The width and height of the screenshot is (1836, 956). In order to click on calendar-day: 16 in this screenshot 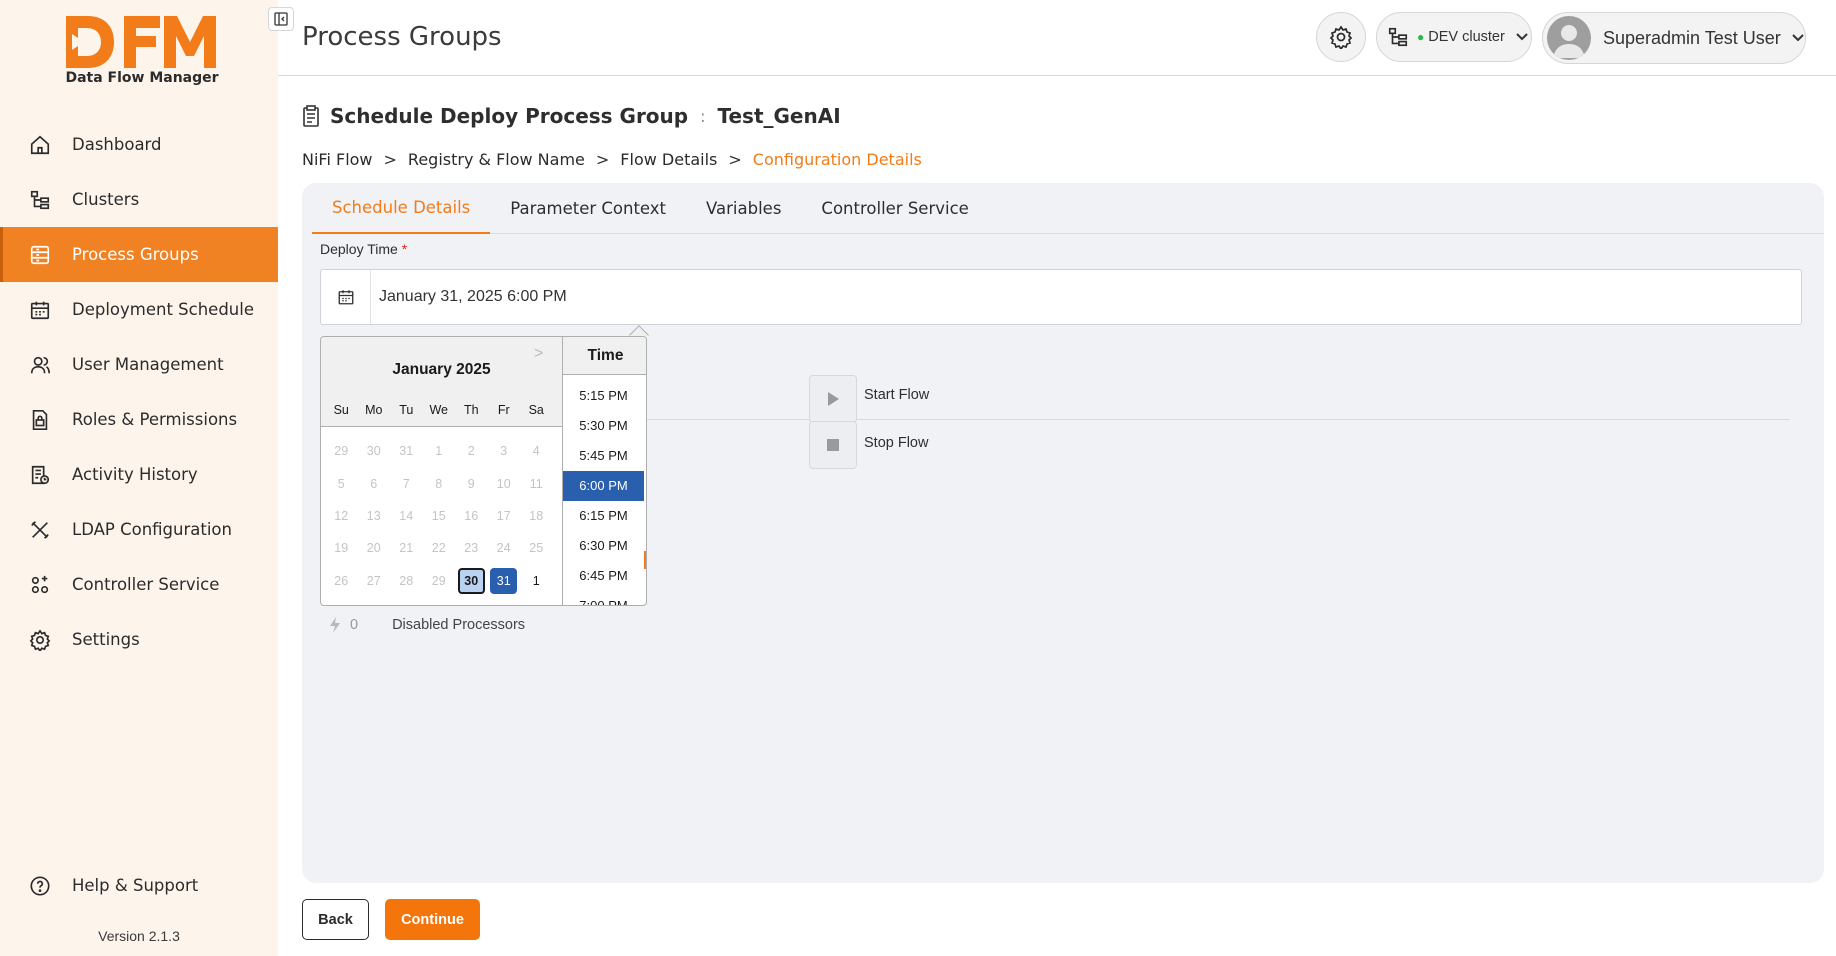, I will do `click(471, 516)`.